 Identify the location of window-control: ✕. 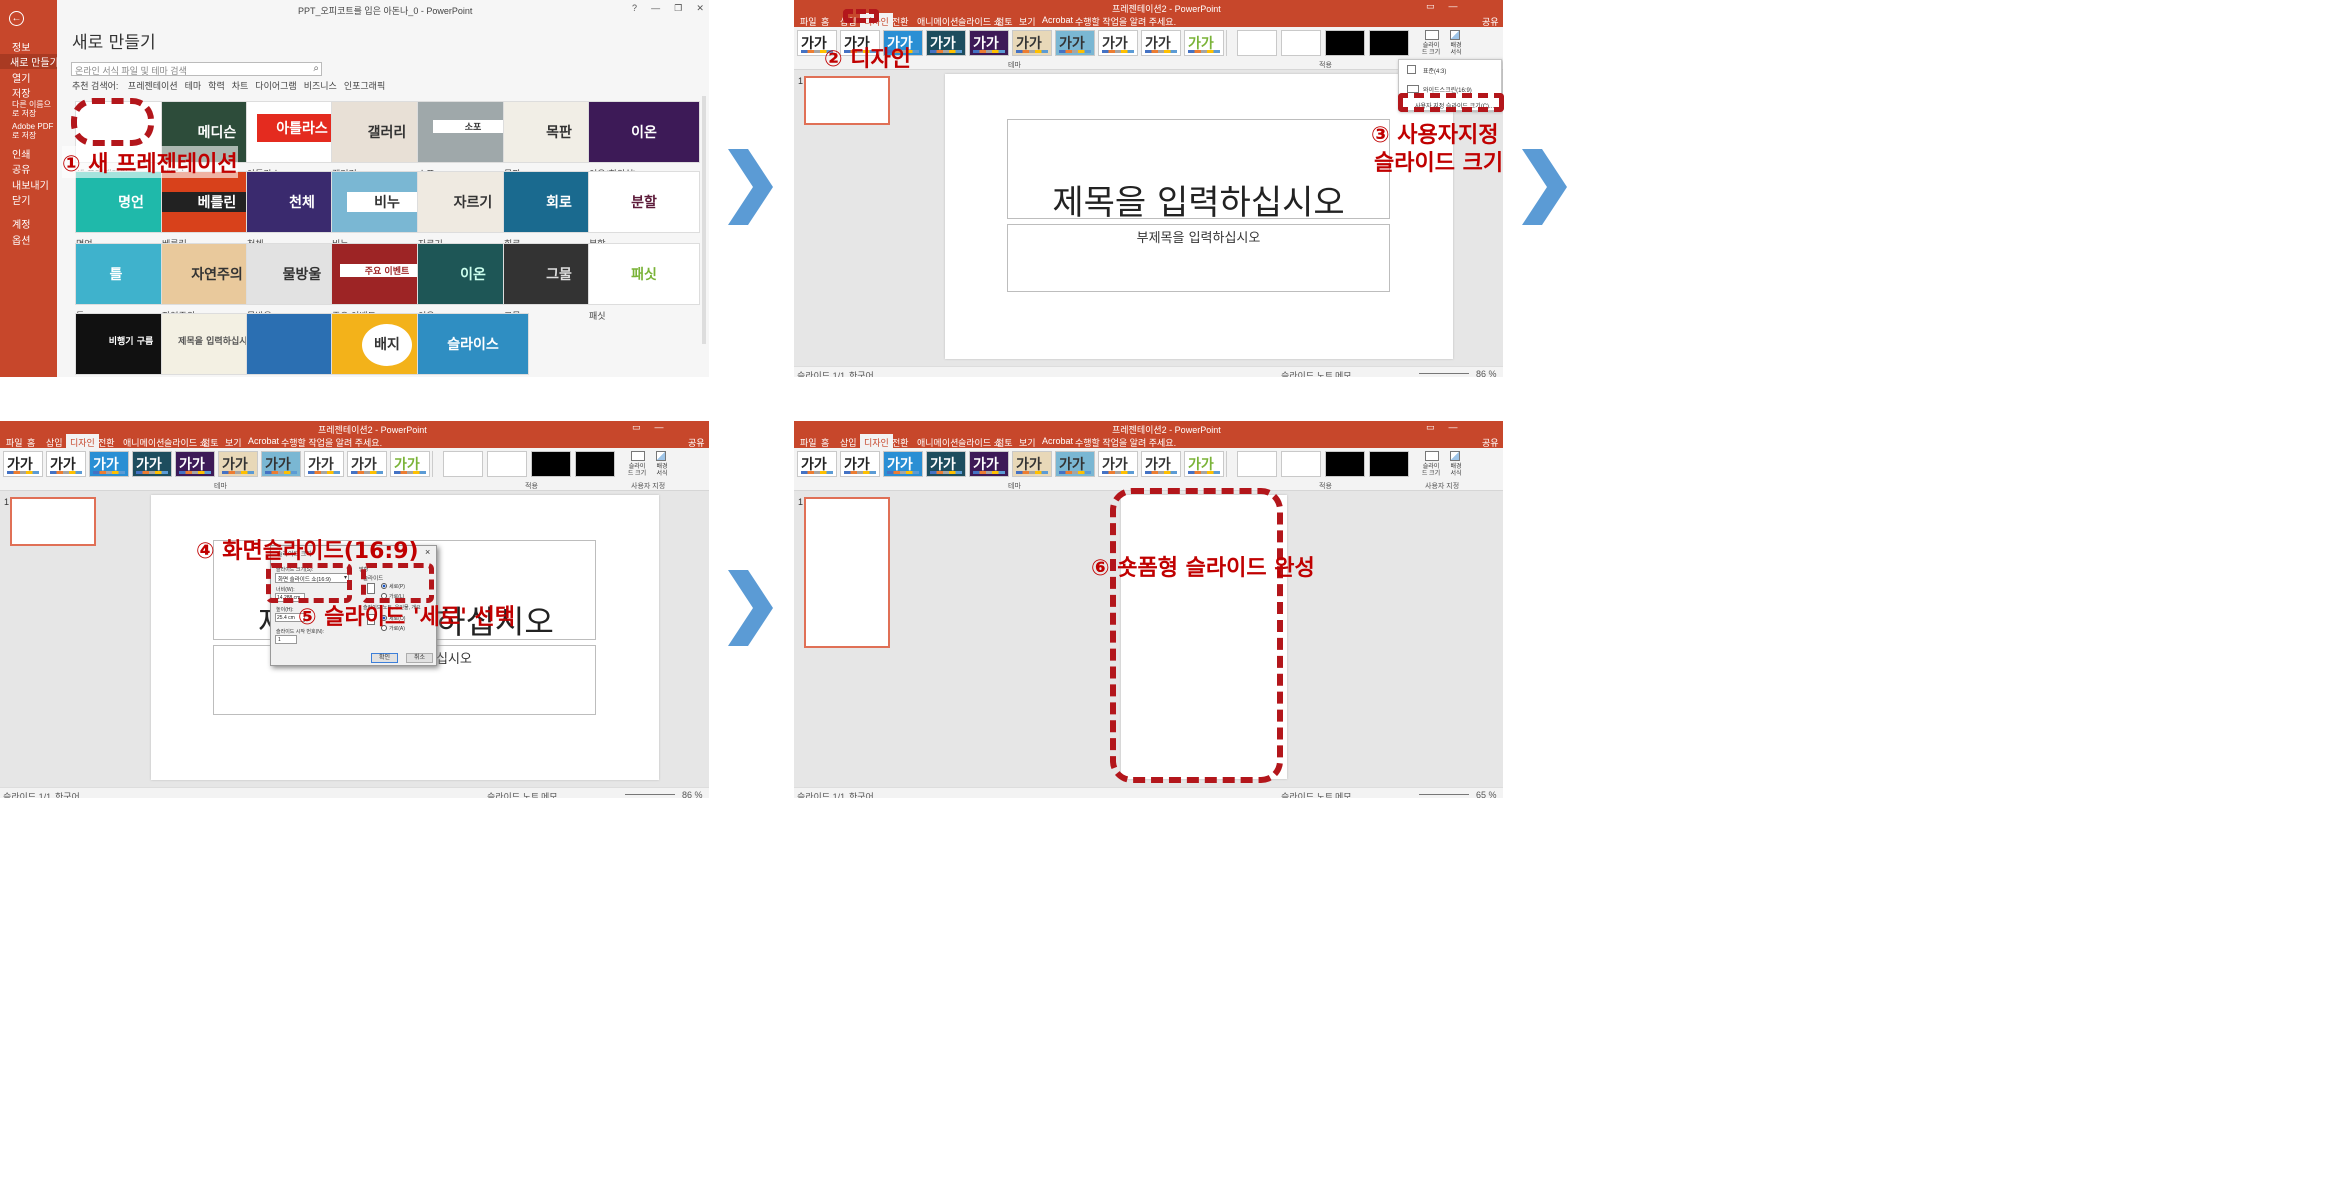
(700, 8).